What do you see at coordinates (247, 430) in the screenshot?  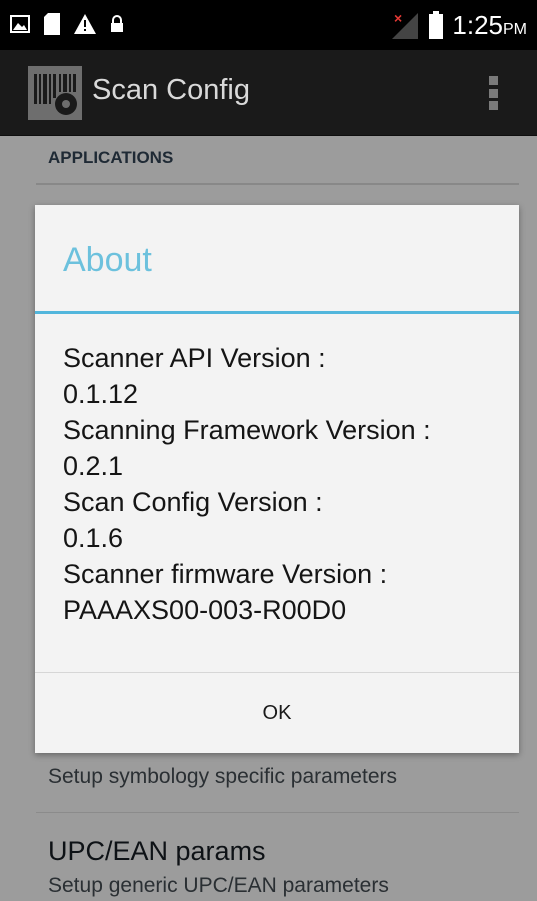 I see `framework-version-label: Scanning Framework Version :` at bounding box center [247, 430].